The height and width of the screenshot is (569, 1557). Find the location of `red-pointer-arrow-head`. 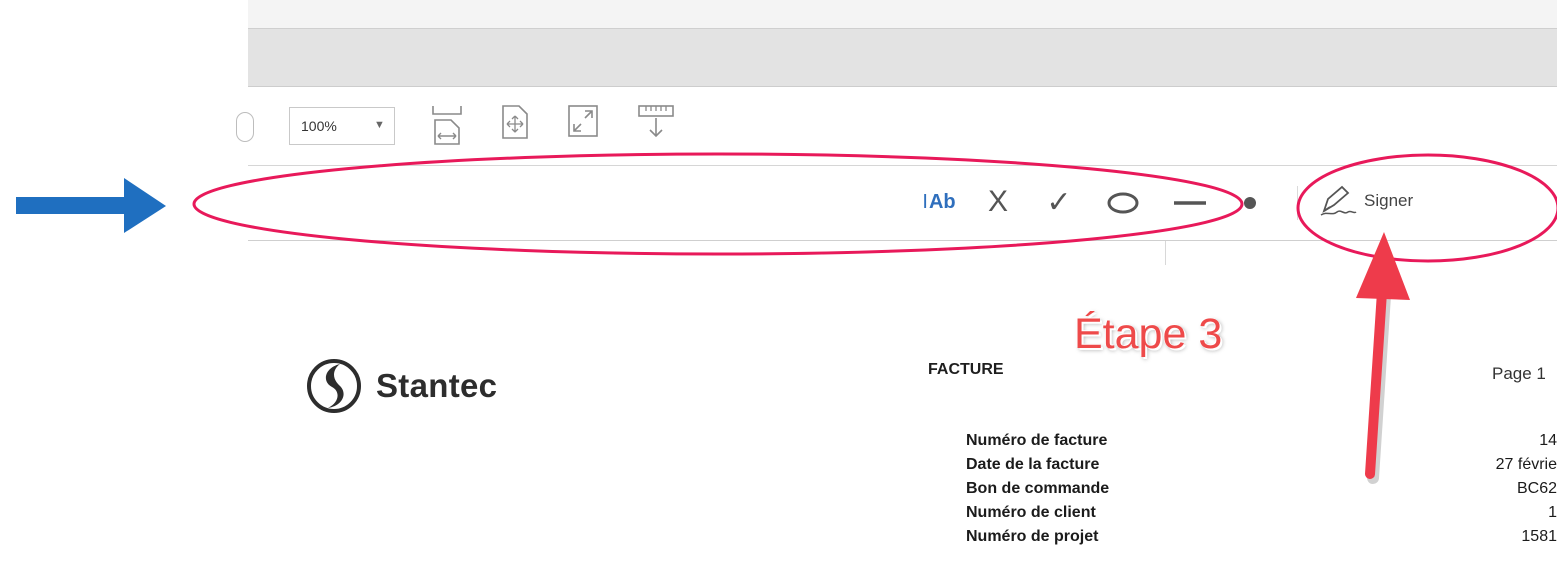

red-pointer-arrow-head is located at coordinates (1383, 266).